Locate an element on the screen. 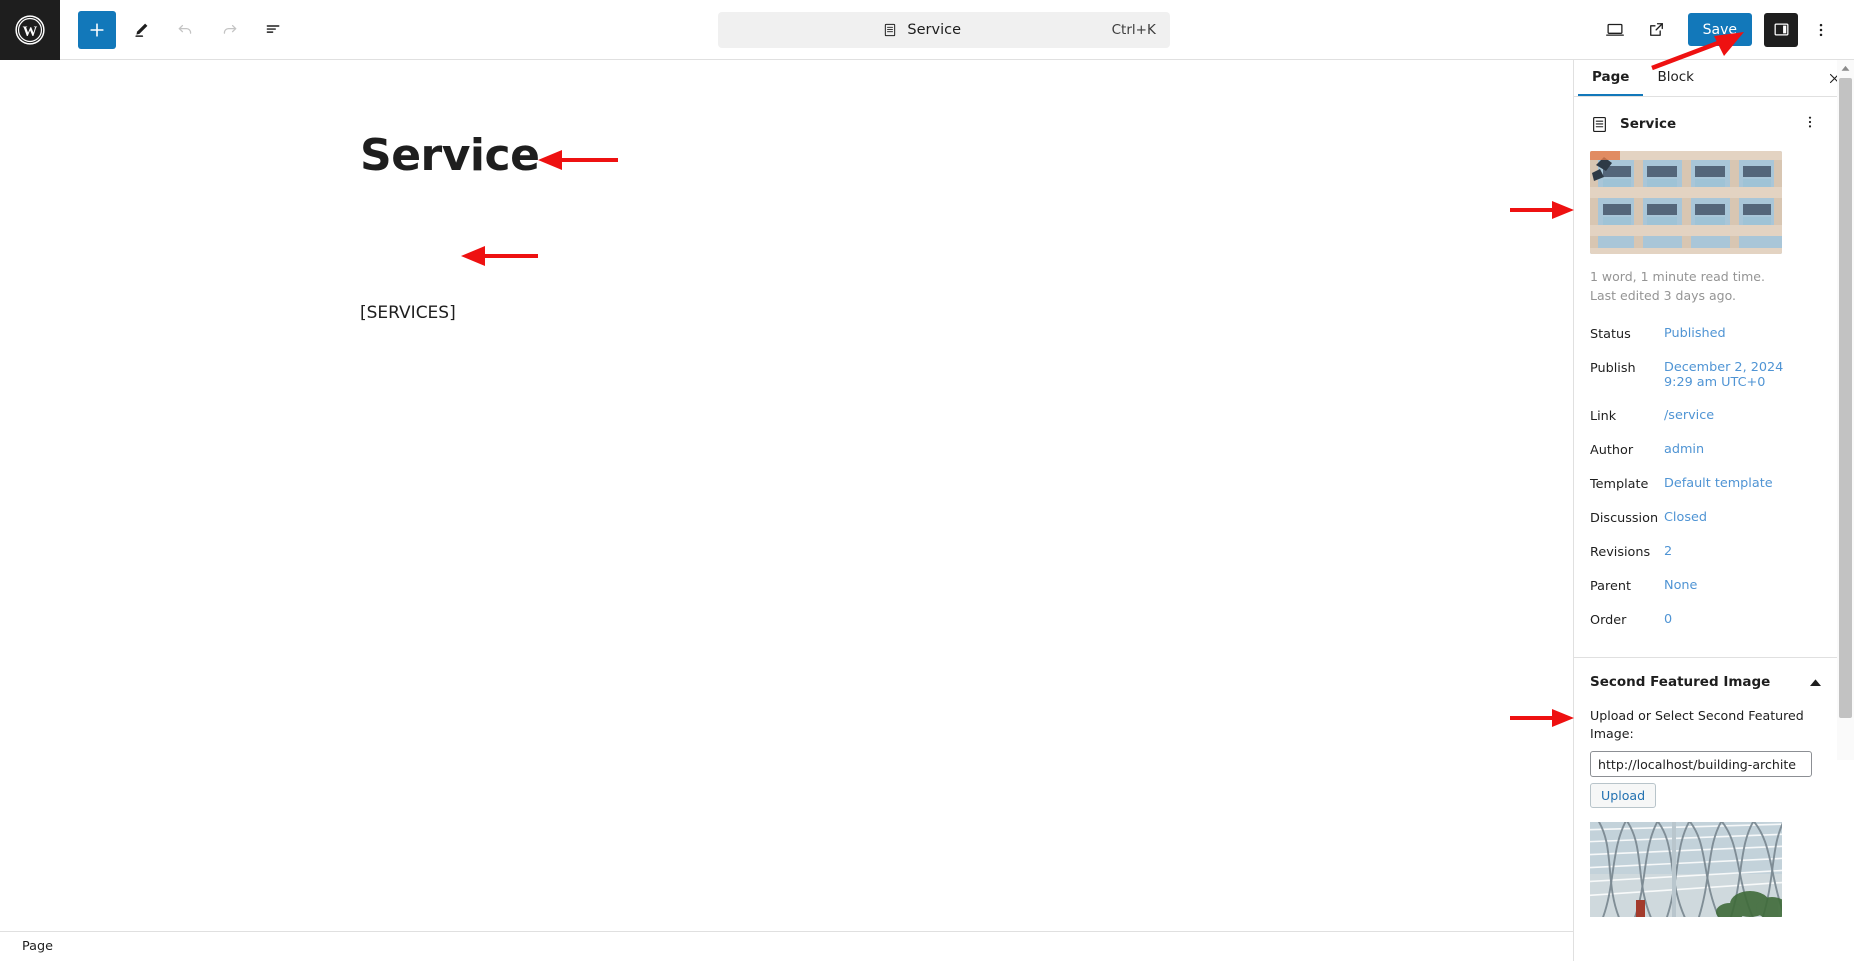  preview-device-button is located at coordinates (1615, 30).